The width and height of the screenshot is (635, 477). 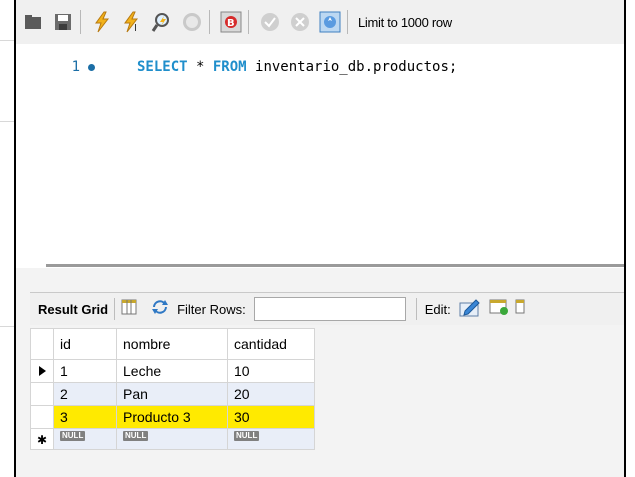 I want to click on edit-row-icon, so click(x=470, y=309).